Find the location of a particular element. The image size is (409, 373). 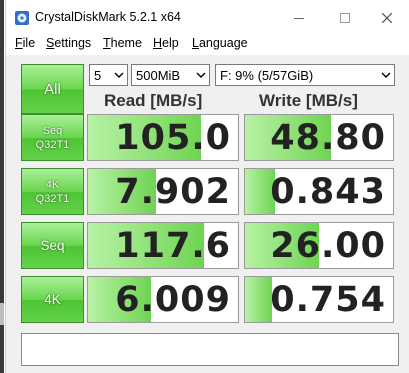

minimize-icon is located at coordinates (299, 18).